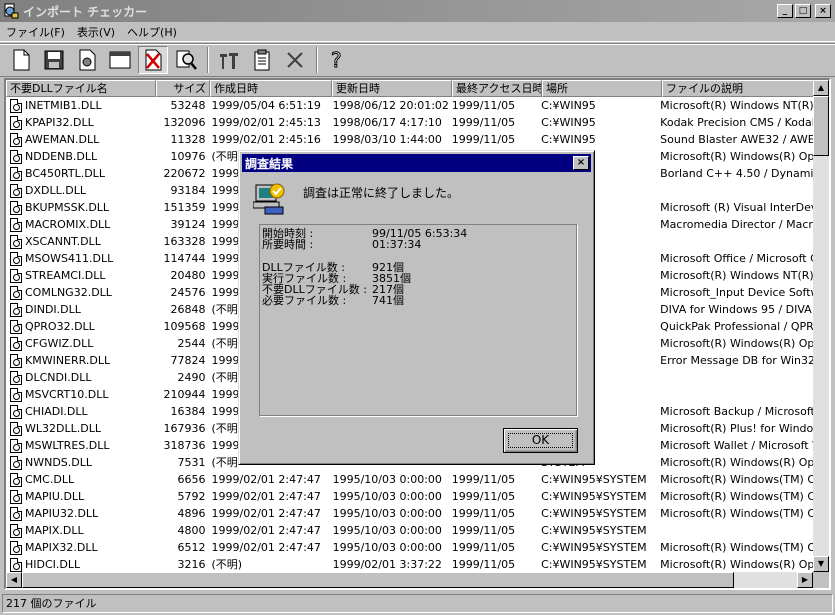 Image resolution: width=835 pixels, height=615 pixels. What do you see at coordinates (191, 496) in the screenshot?
I see `cell-file-size: 5792` at bounding box center [191, 496].